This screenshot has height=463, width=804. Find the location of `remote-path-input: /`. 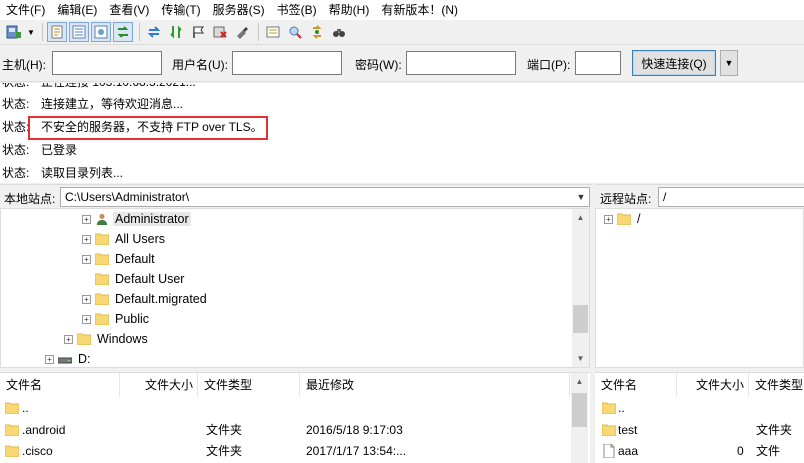

remote-path-input: / is located at coordinates (731, 197).